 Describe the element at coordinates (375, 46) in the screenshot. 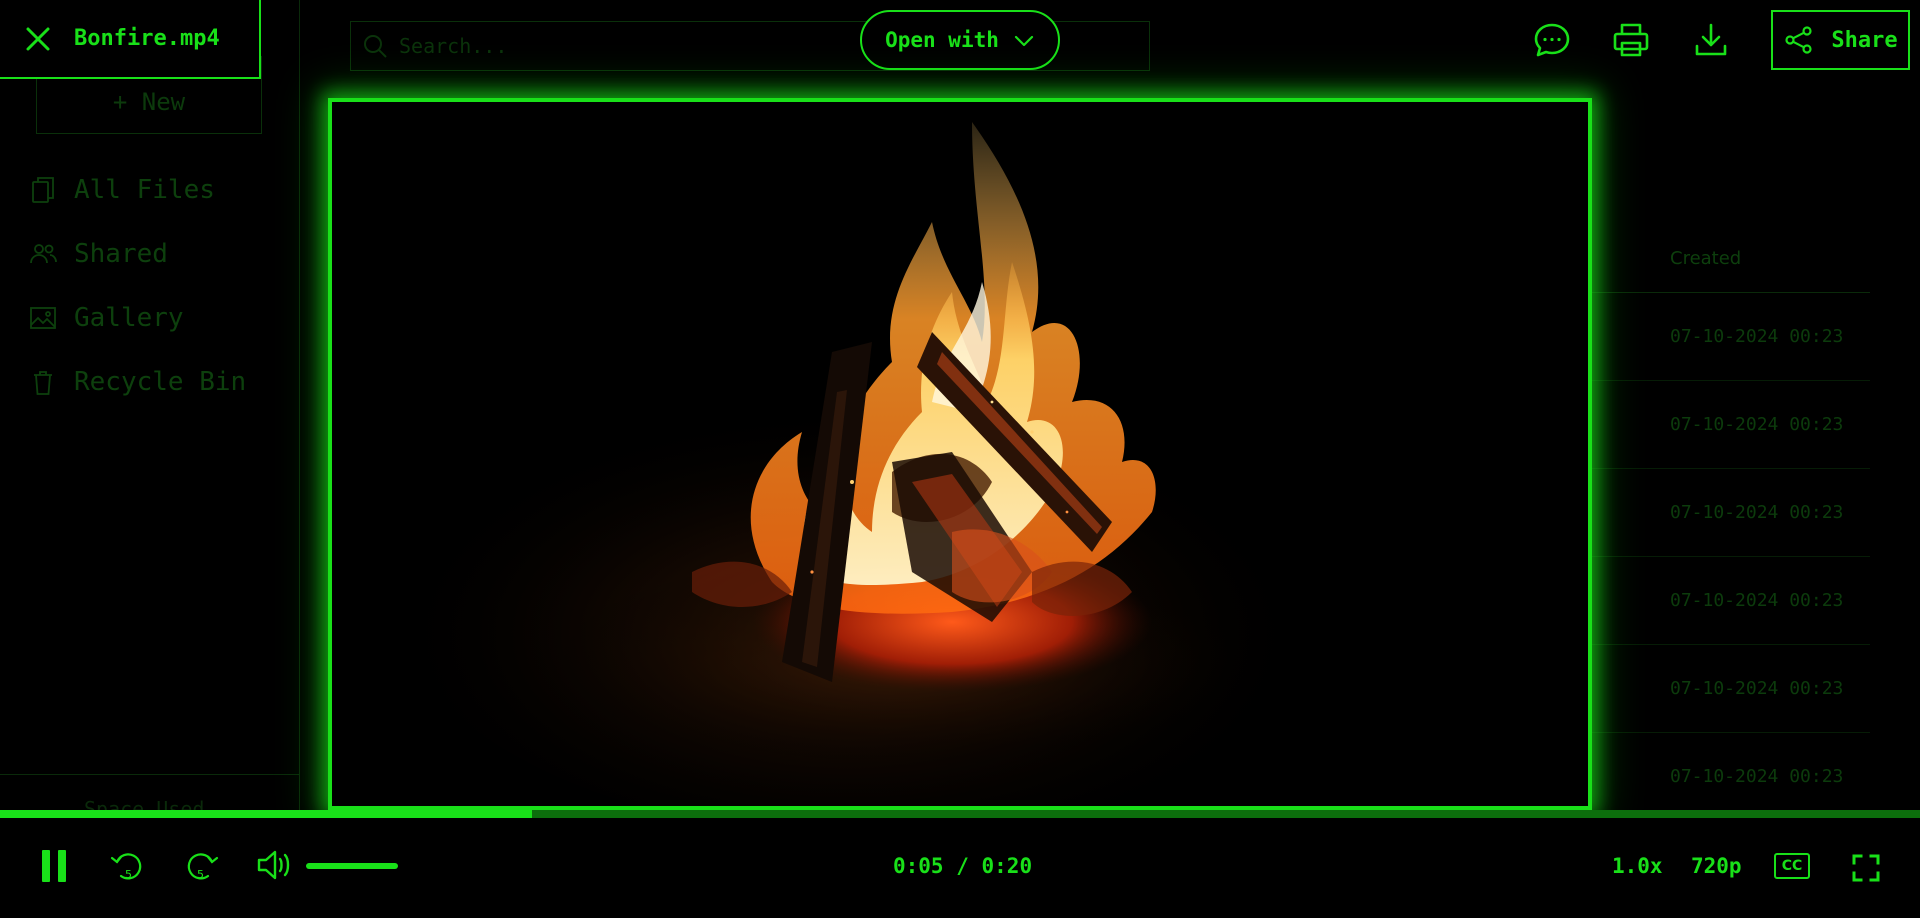

I see `search-icon` at that location.